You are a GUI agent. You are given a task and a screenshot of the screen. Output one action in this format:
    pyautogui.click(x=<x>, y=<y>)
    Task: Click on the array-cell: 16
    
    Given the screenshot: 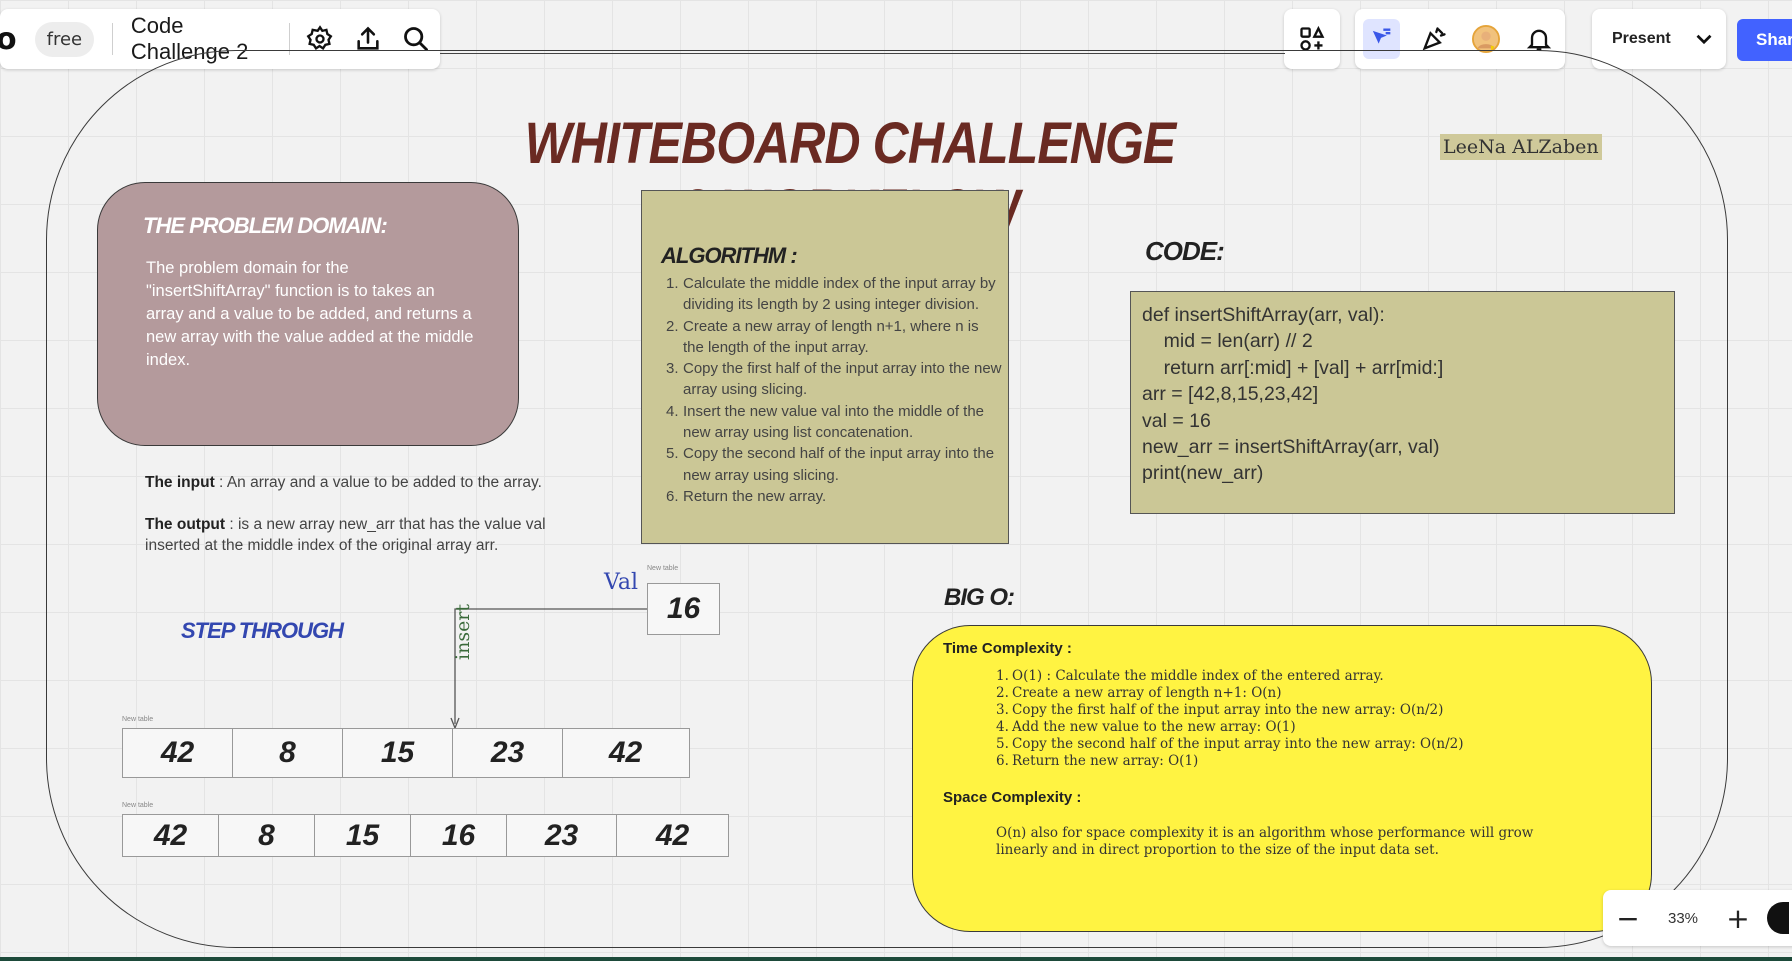 What is the action you would take?
    pyautogui.click(x=459, y=835)
    